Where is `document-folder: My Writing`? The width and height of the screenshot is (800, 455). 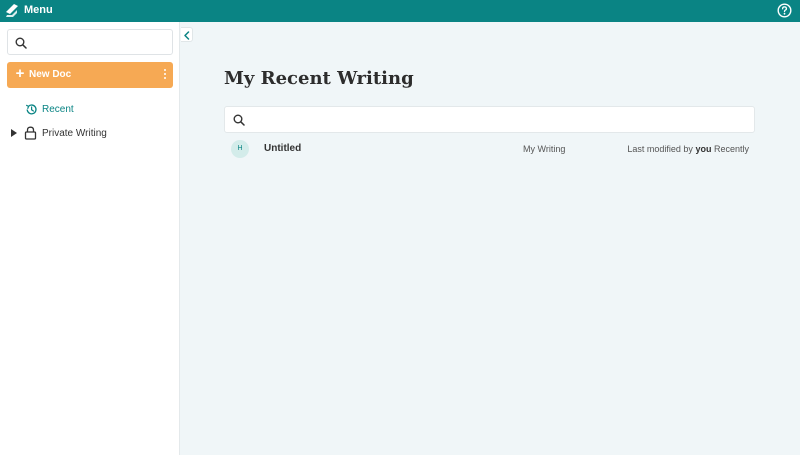
document-folder: My Writing is located at coordinates (544, 149).